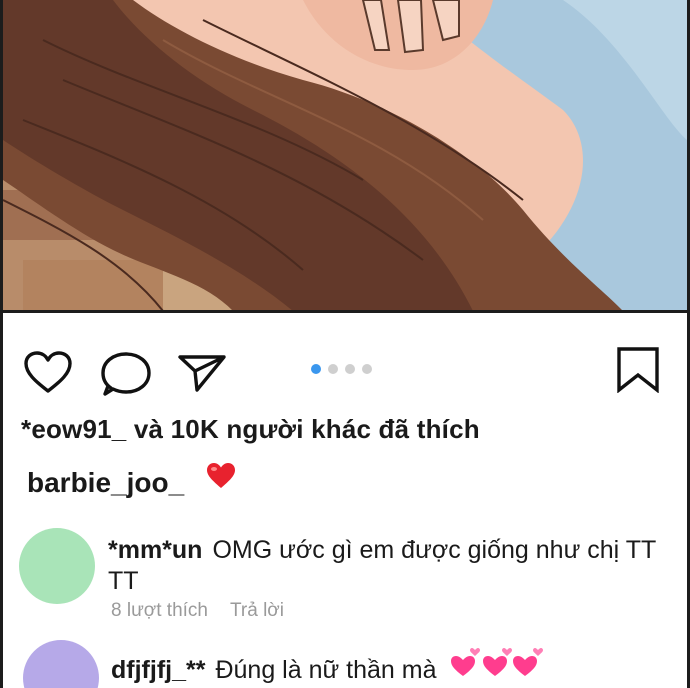 Image resolution: width=690 pixels, height=688 pixels. Describe the element at coordinates (48, 372) in the screenshot. I see `heart-icon` at that location.